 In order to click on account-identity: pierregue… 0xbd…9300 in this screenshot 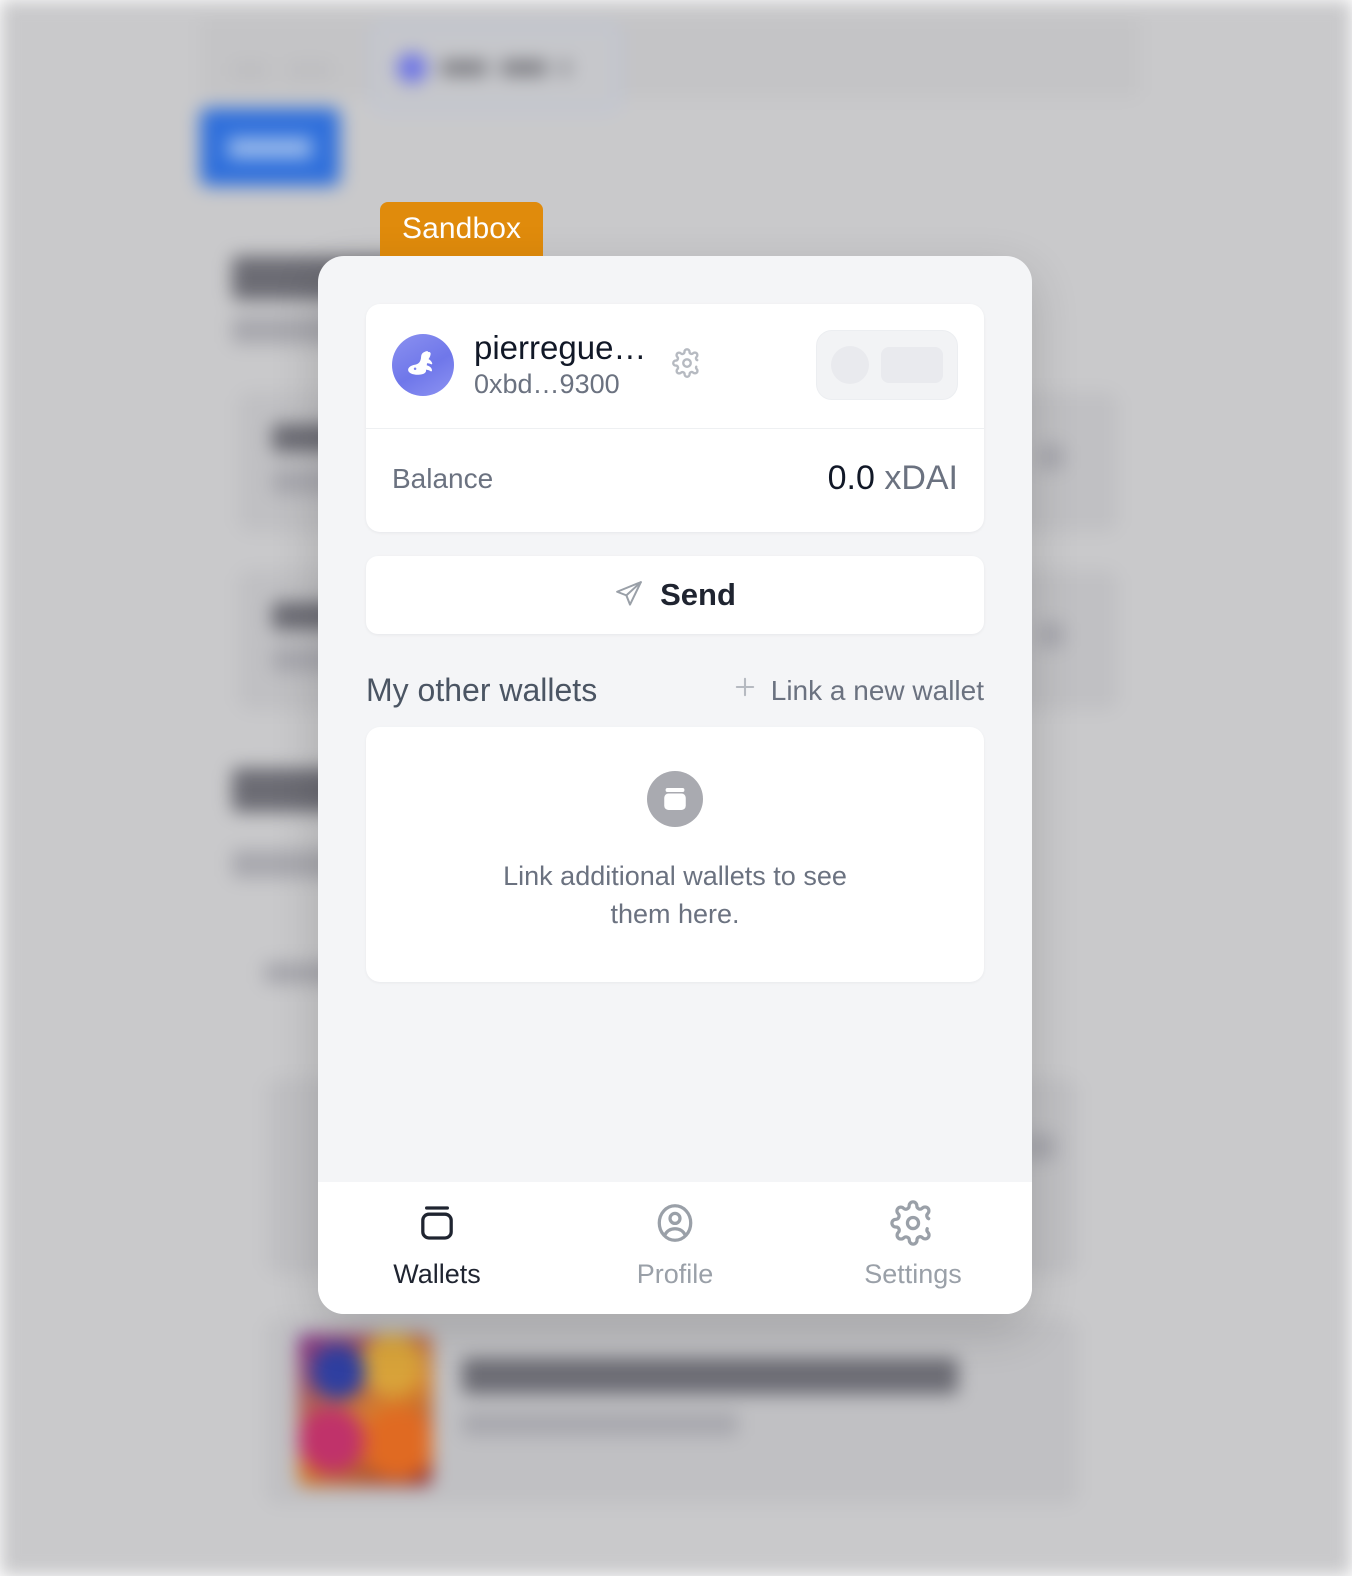, I will do `click(560, 364)`.